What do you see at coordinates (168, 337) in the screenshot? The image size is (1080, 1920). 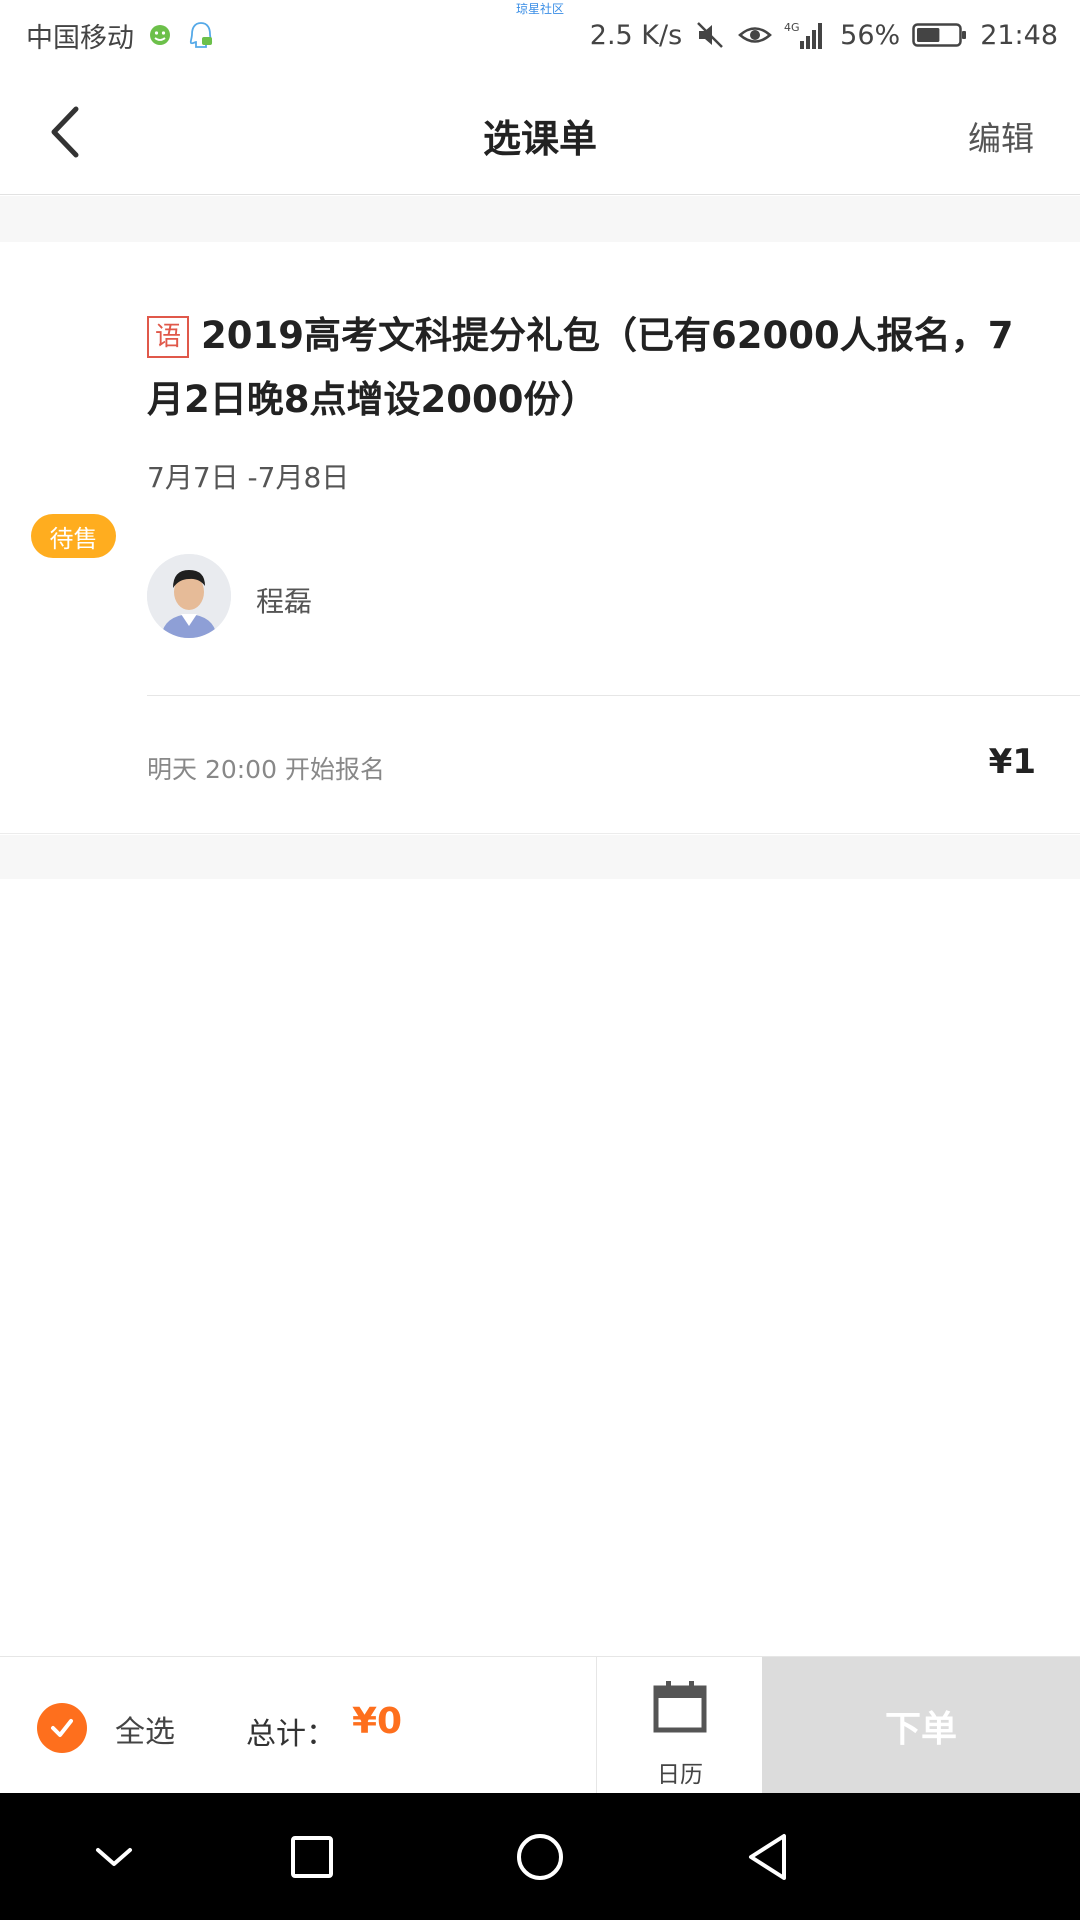 I see `subject-tag: 语` at bounding box center [168, 337].